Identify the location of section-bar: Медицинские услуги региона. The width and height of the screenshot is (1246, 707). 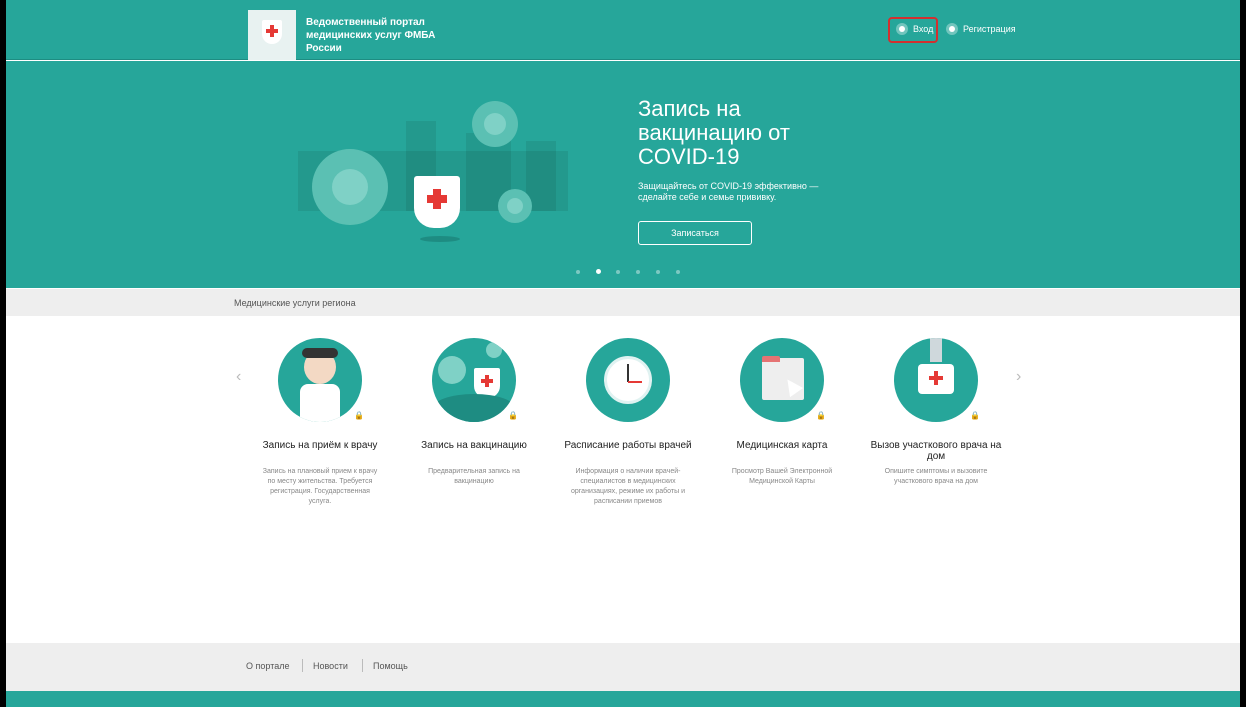
(623, 302).